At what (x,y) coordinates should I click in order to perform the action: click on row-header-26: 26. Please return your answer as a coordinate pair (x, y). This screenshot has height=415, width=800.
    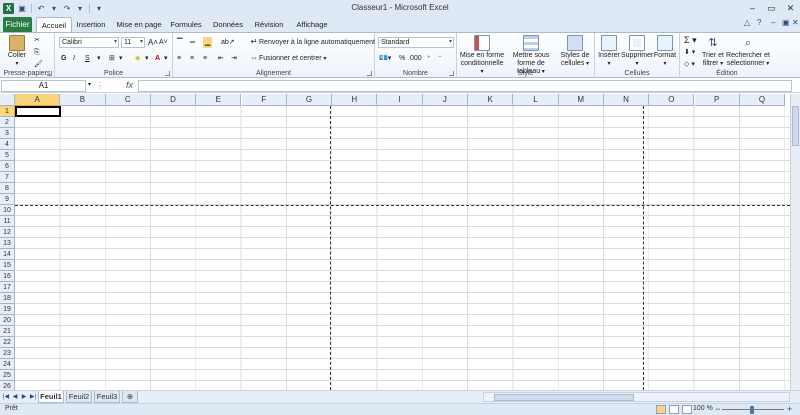
    Looking at the image, I should click on (7, 385).